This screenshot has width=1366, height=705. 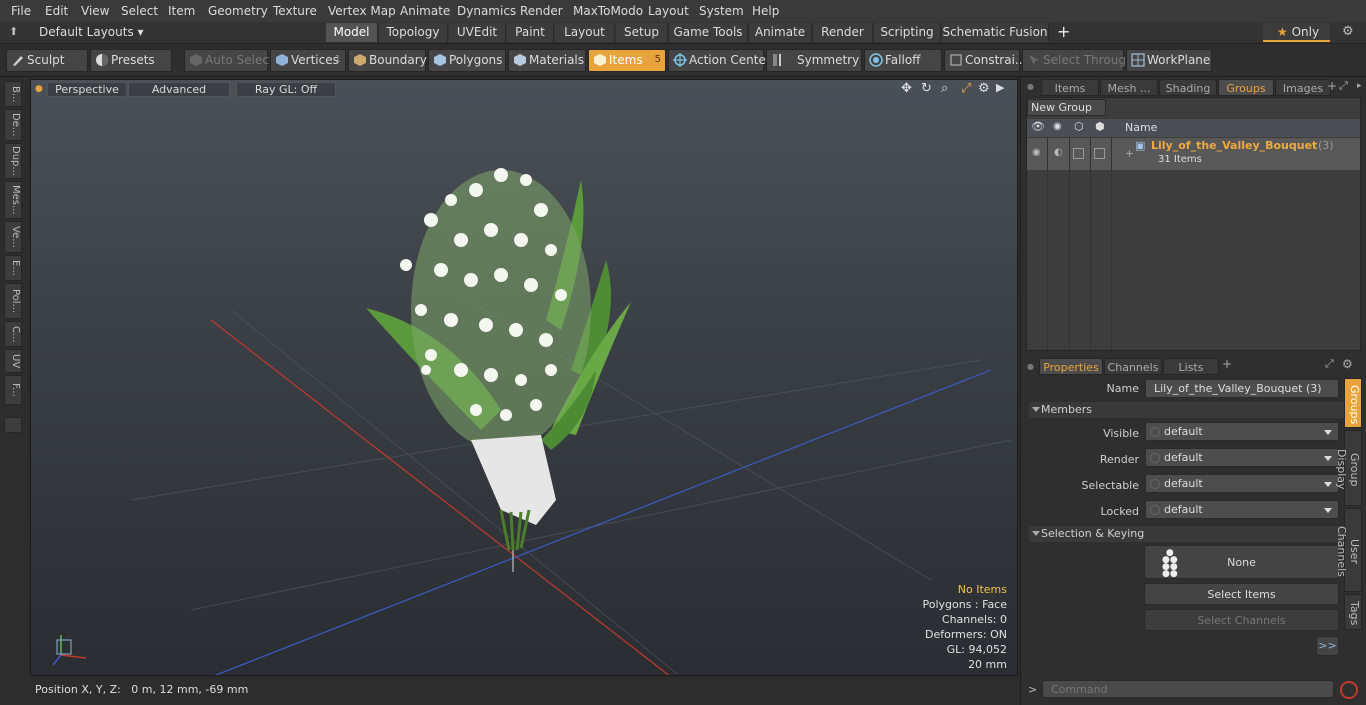 I want to click on add-panel-tab-icon: +, so click(x=1332, y=86).